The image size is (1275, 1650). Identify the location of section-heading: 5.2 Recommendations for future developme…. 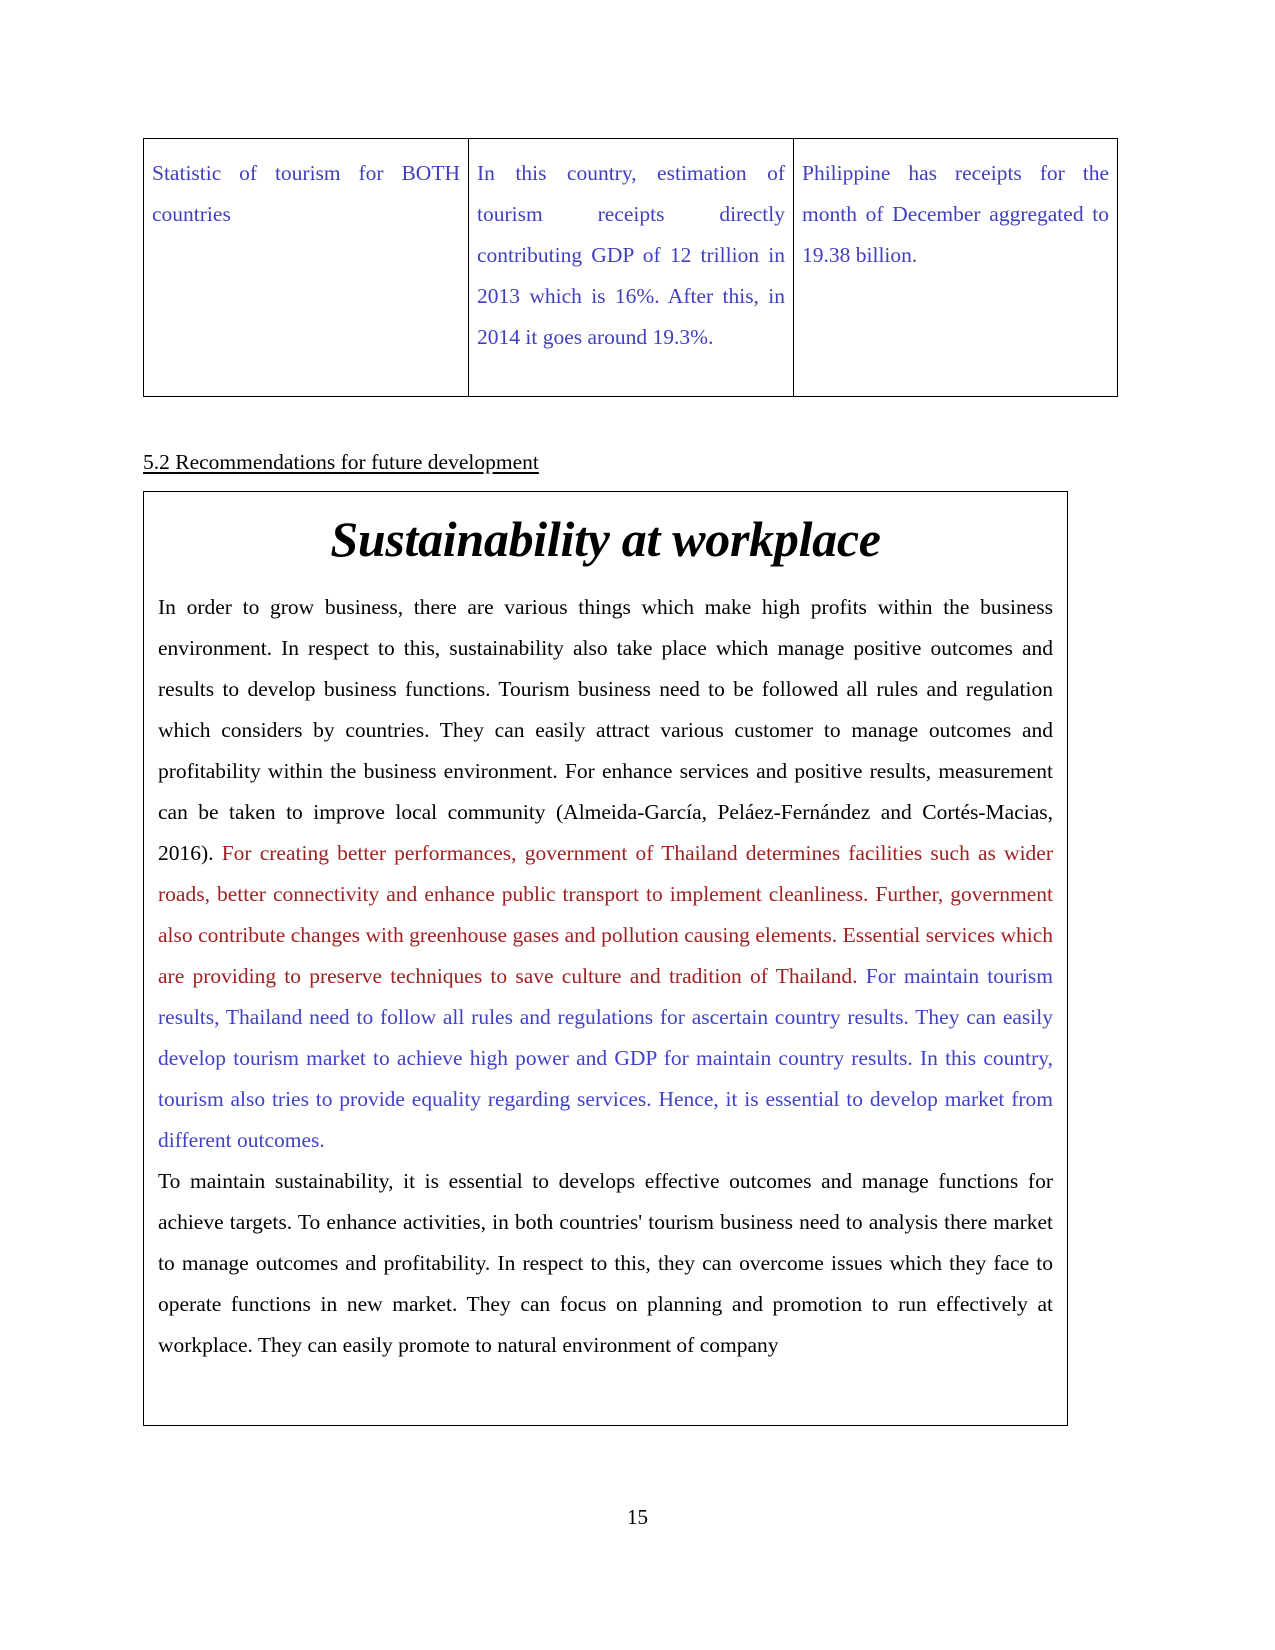
(341, 462).